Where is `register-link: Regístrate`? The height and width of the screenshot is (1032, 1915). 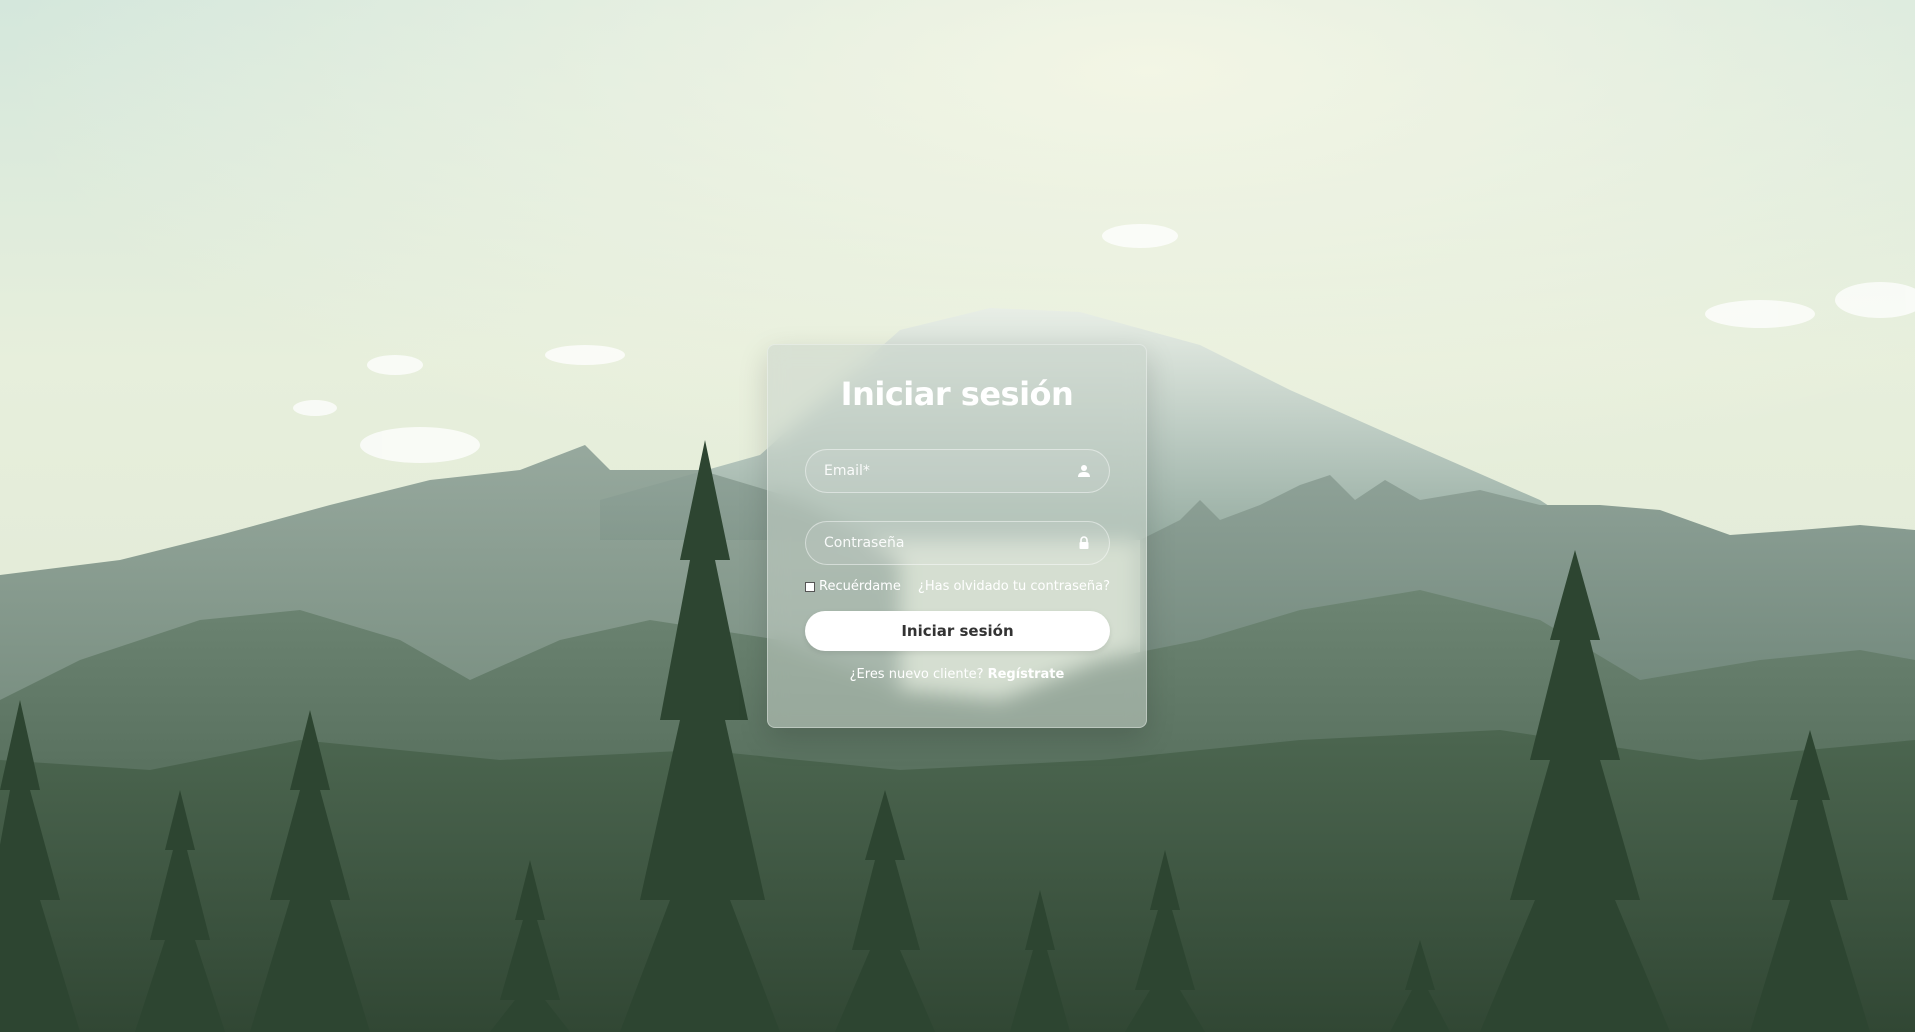 register-link: Regístrate is located at coordinates (1026, 674).